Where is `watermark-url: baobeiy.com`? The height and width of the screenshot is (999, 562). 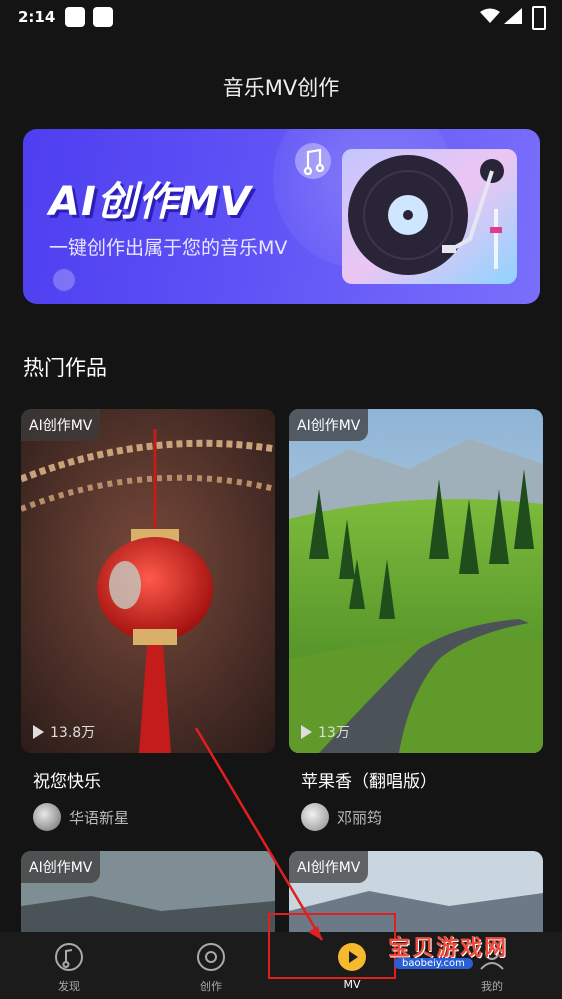 watermark-url: baobeiy.com is located at coordinates (433, 963).